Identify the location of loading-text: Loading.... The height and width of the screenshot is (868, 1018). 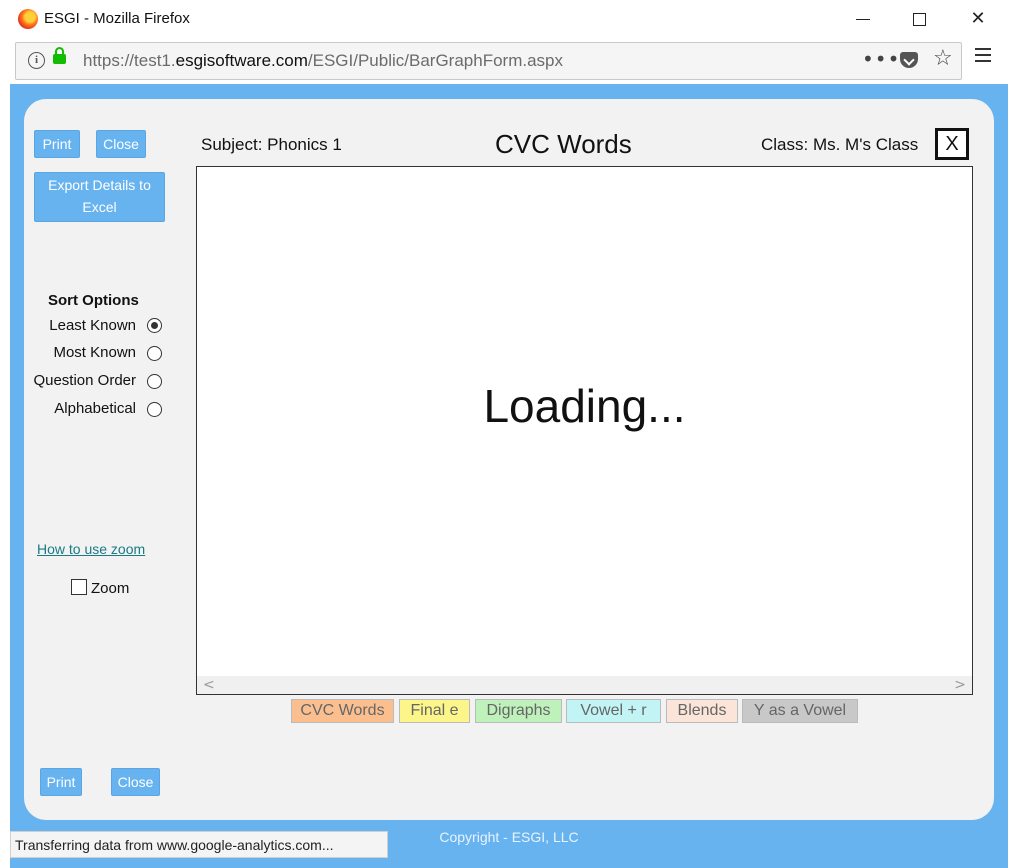
(584, 406).